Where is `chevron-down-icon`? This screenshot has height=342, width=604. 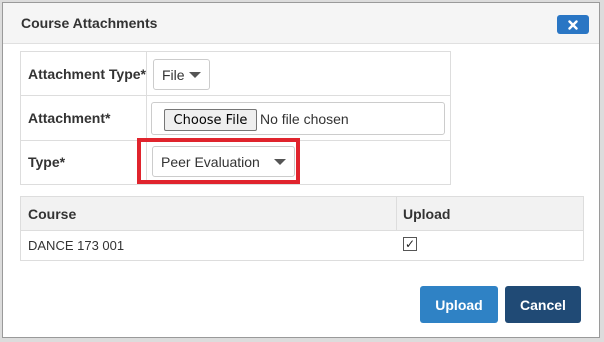
chevron-down-icon is located at coordinates (195, 75).